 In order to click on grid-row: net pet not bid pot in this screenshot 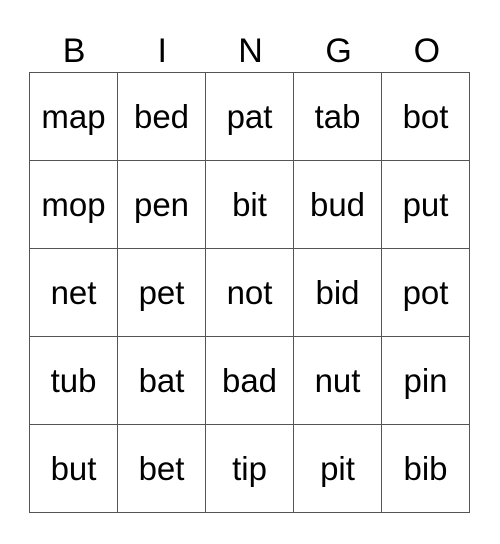, I will do `click(249, 292)`.